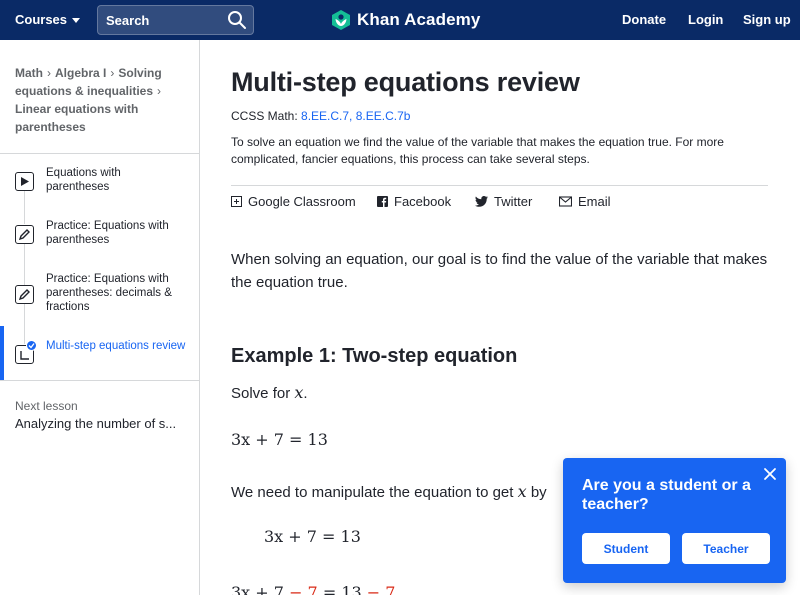 Image resolution: width=800 pixels, height=595 pixels. I want to click on login-link: Login, so click(705, 19).